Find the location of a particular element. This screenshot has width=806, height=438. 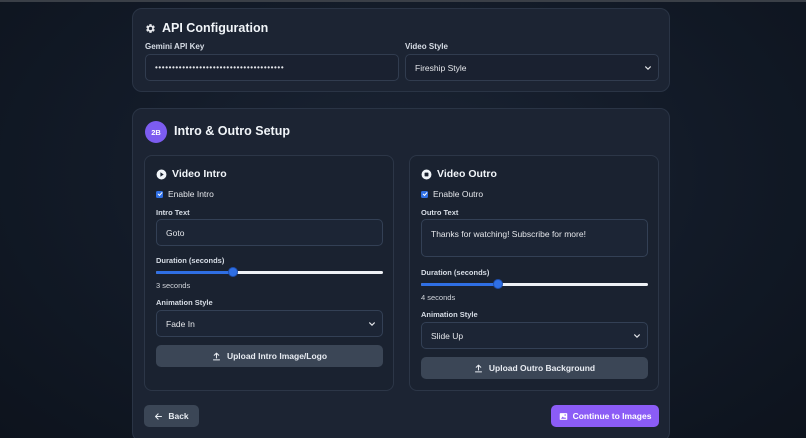

image-icon is located at coordinates (563, 416).